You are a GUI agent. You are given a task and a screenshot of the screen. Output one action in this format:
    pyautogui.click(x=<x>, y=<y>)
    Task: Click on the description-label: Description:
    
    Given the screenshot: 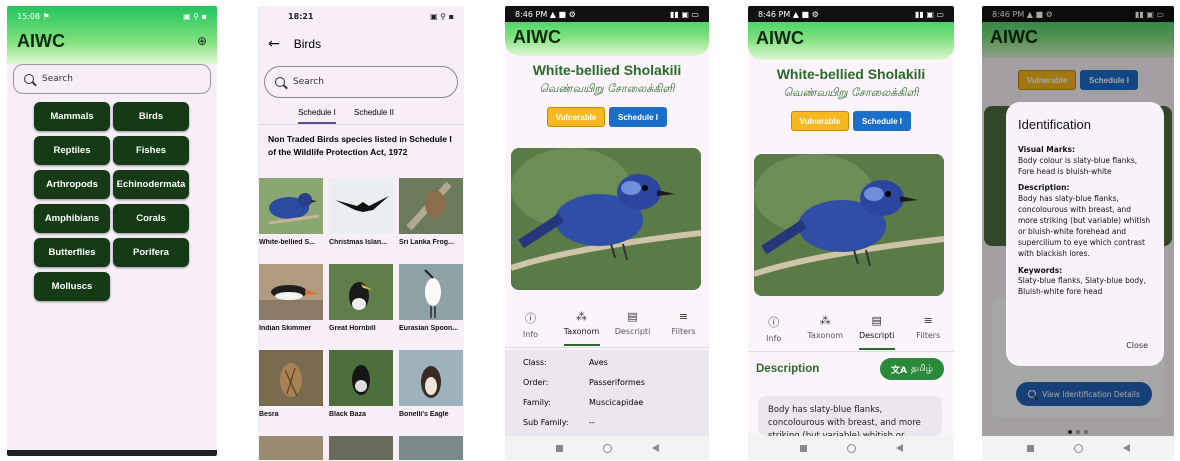 What is the action you would take?
    pyautogui.click(x=1044, y=188)
    